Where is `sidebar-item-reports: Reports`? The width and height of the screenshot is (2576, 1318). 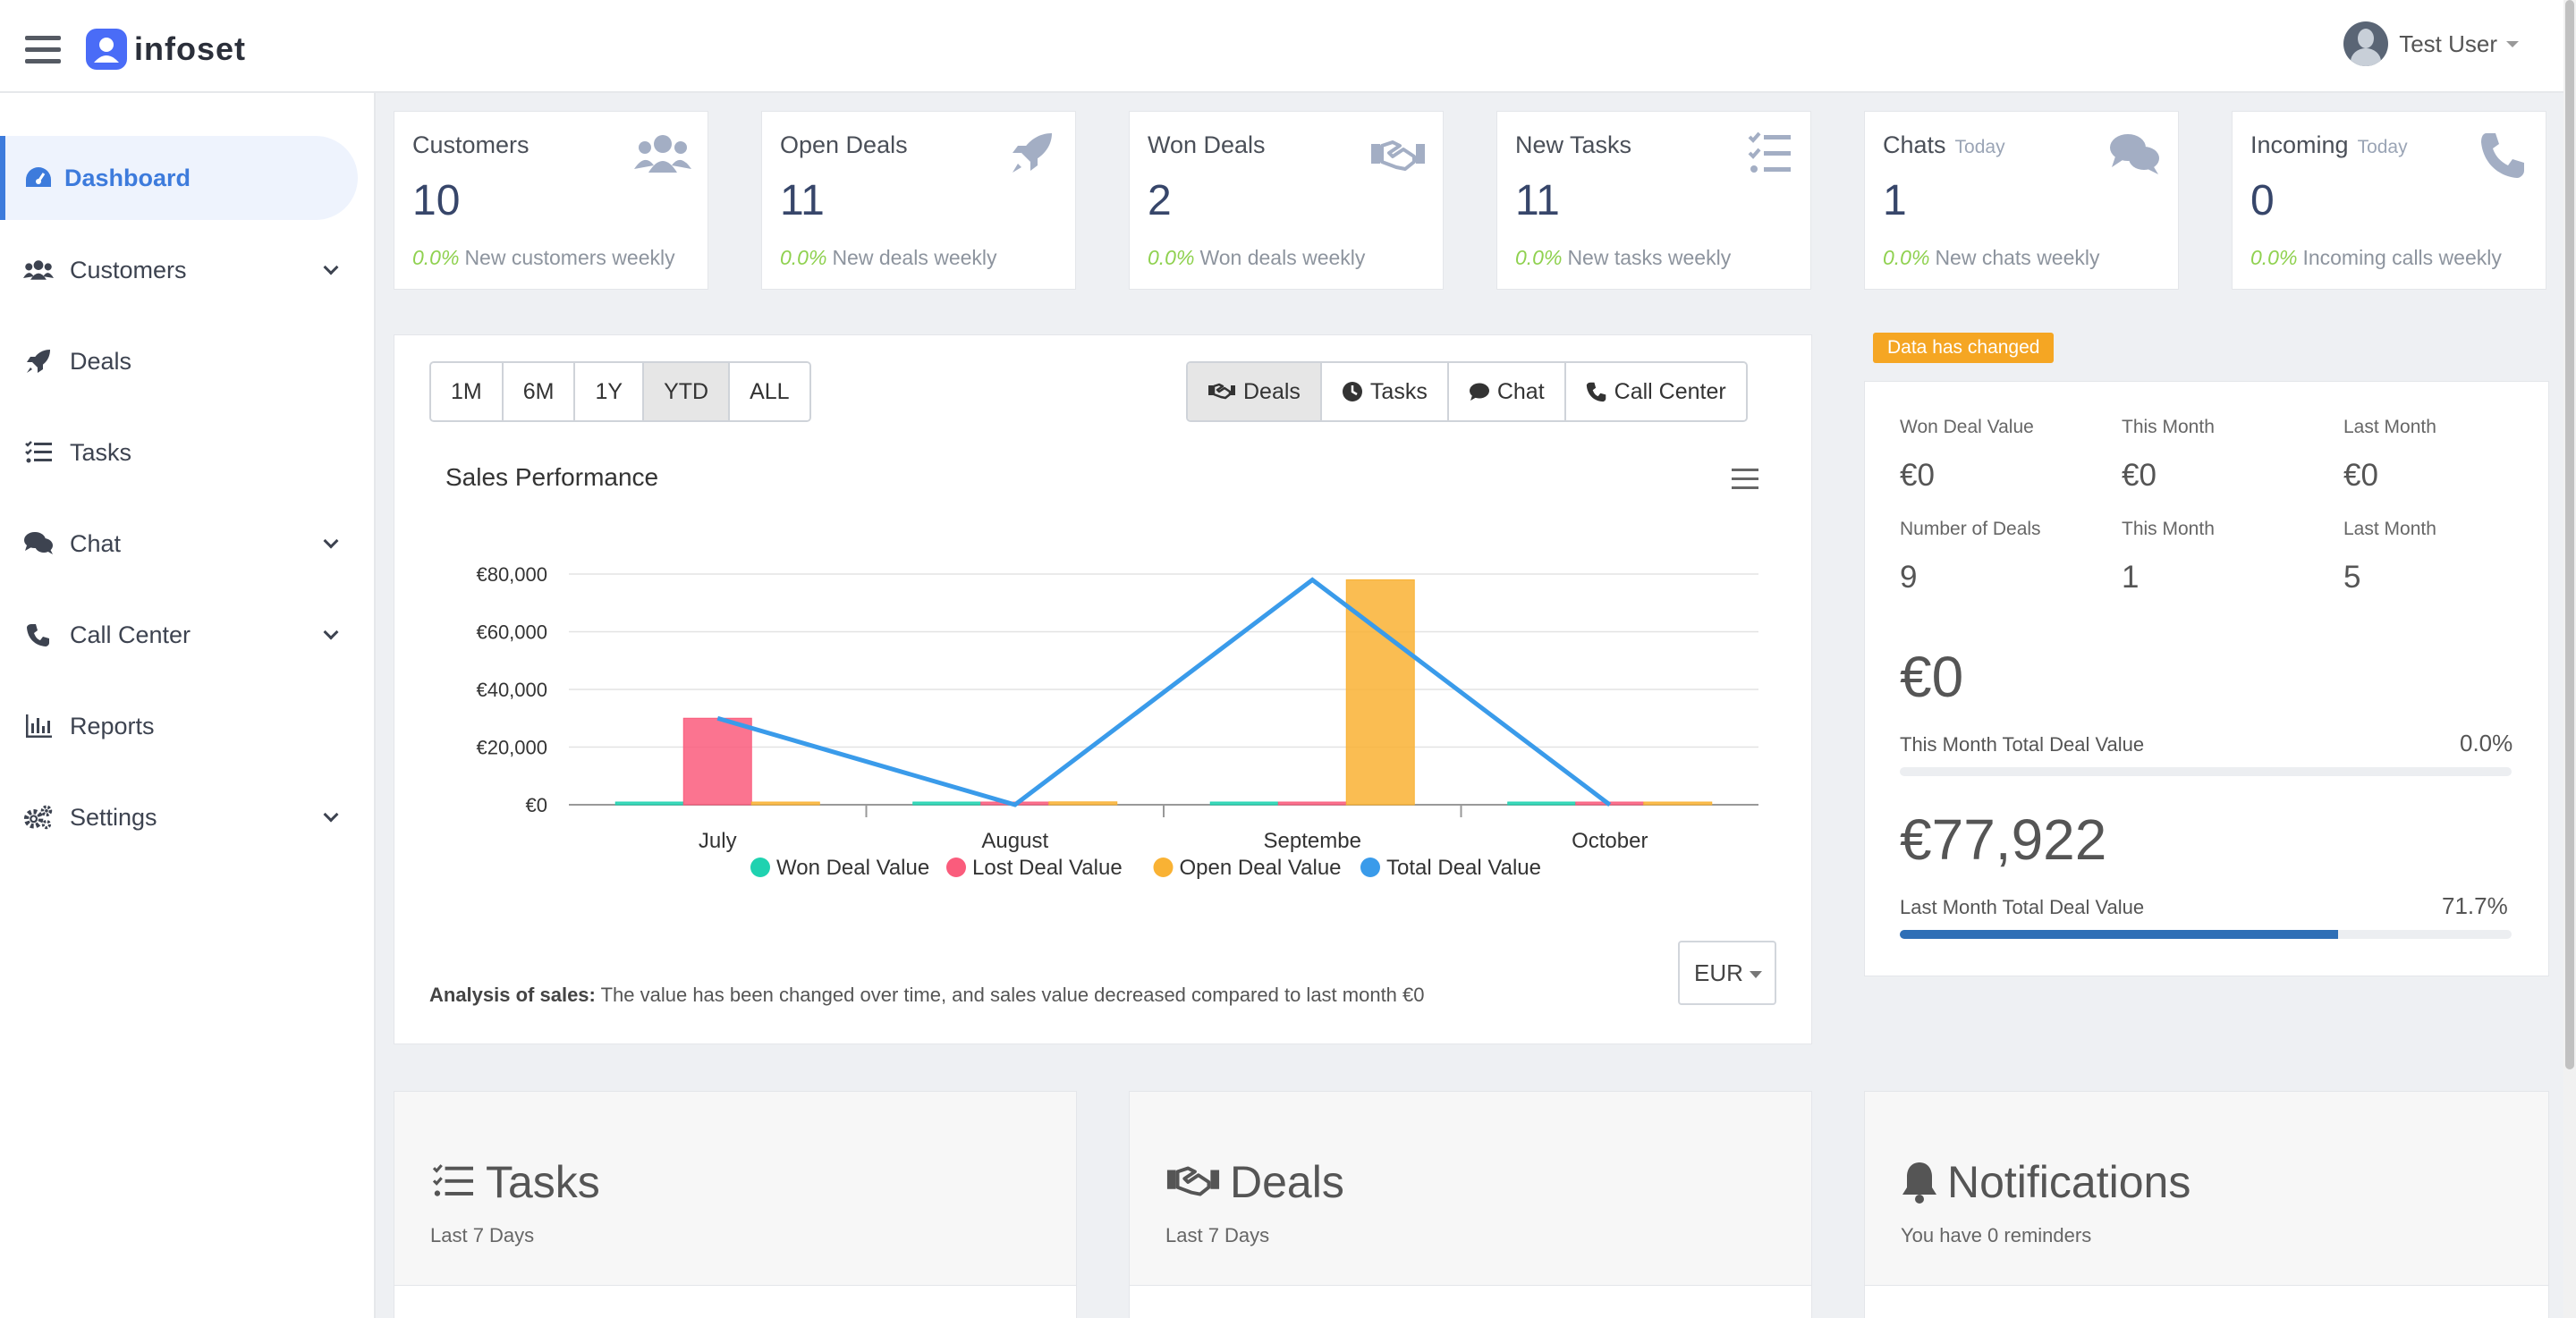
sidebar-item-reports: Reports is located at coordinates (179, 726).